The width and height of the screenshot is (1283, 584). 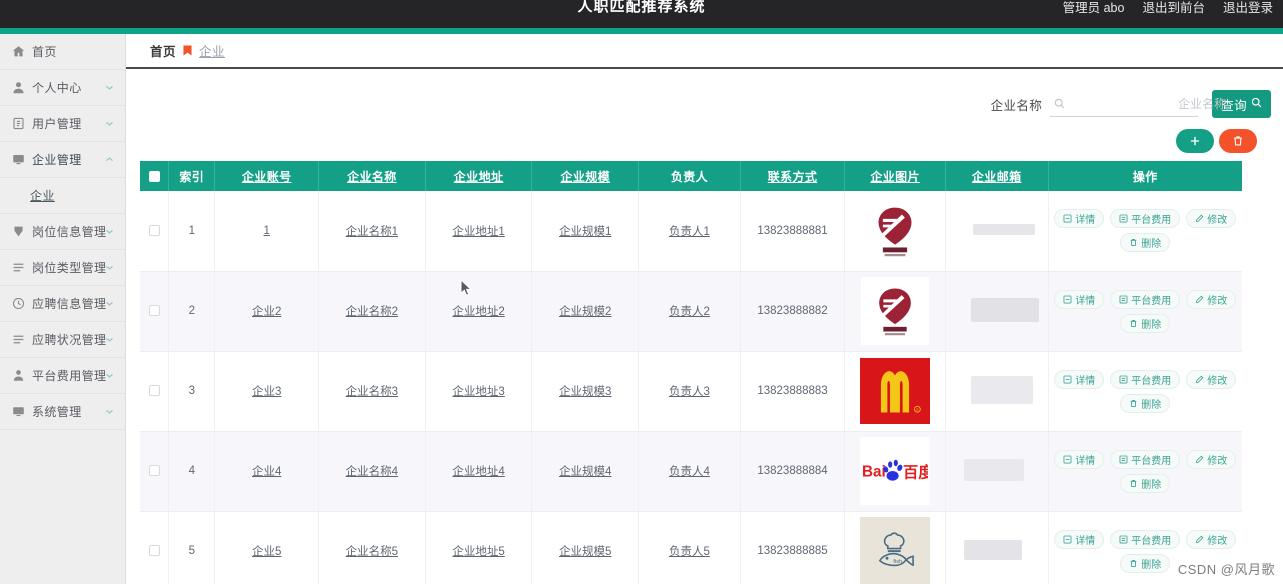 I want to click on th-account: 企业账号, so click(x=267, y=176).